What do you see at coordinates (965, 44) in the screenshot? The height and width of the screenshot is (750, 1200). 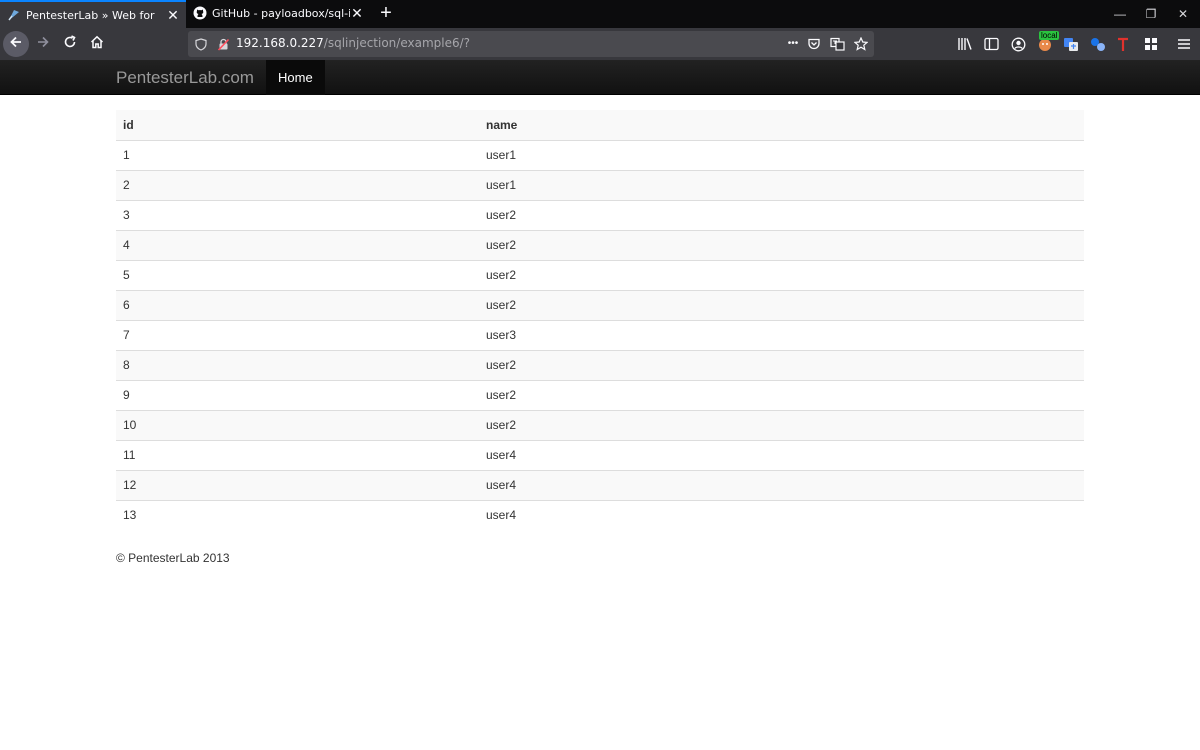 I see `library-icon` at bounding box center [965, 44].